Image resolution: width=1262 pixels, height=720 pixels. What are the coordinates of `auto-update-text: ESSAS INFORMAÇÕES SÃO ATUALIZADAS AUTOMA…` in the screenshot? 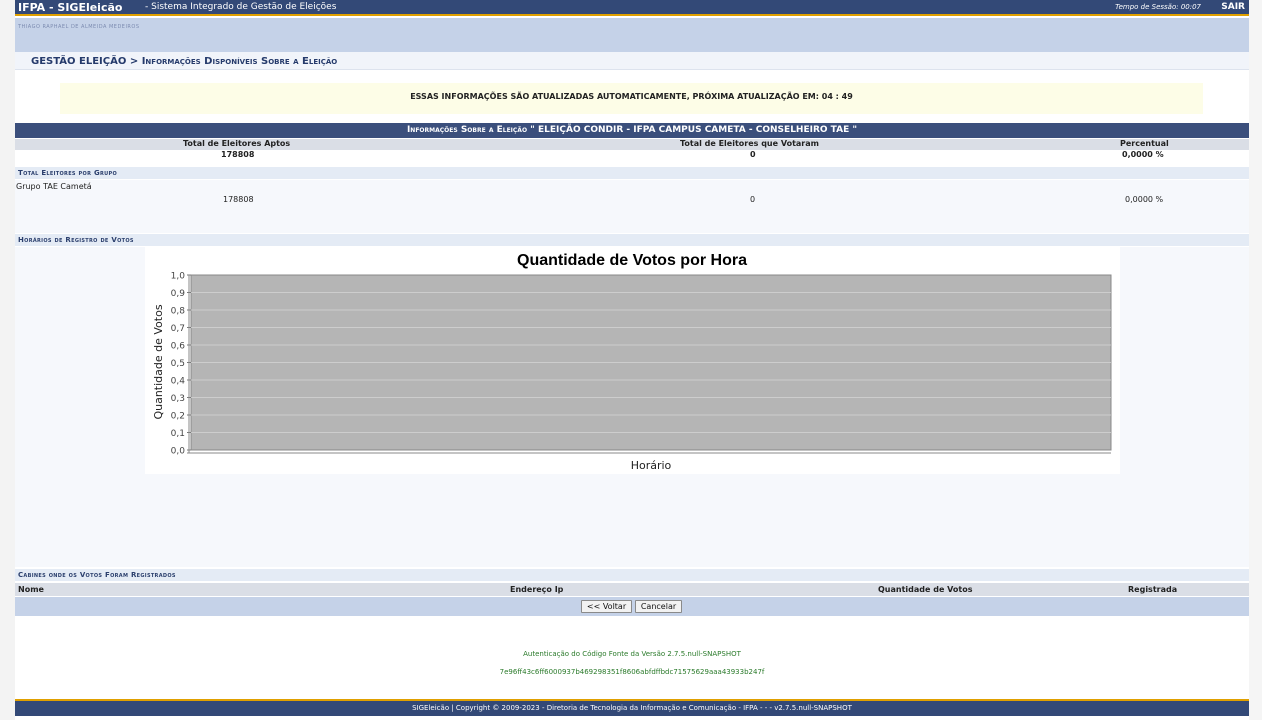 It's located at (631, 96).